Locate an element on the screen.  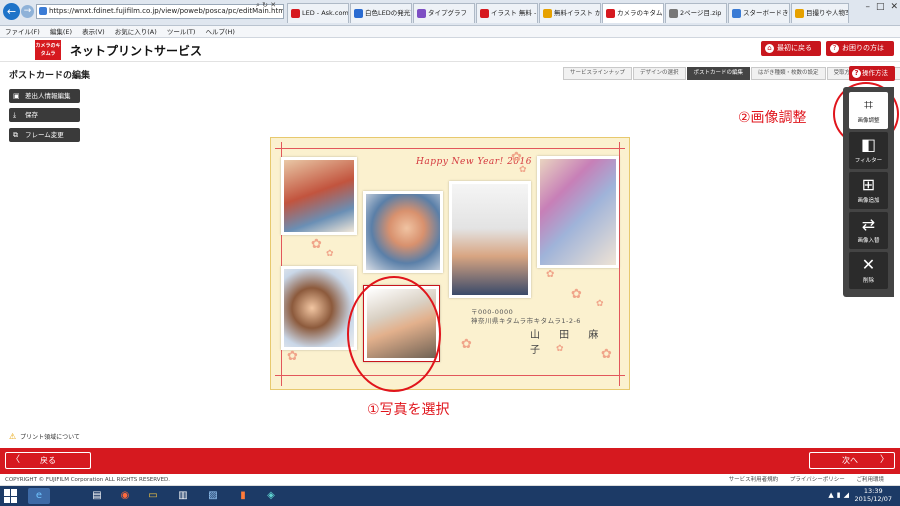
address-tools: ⌕ ↻ ✕ is located at coordinates (266, 5).